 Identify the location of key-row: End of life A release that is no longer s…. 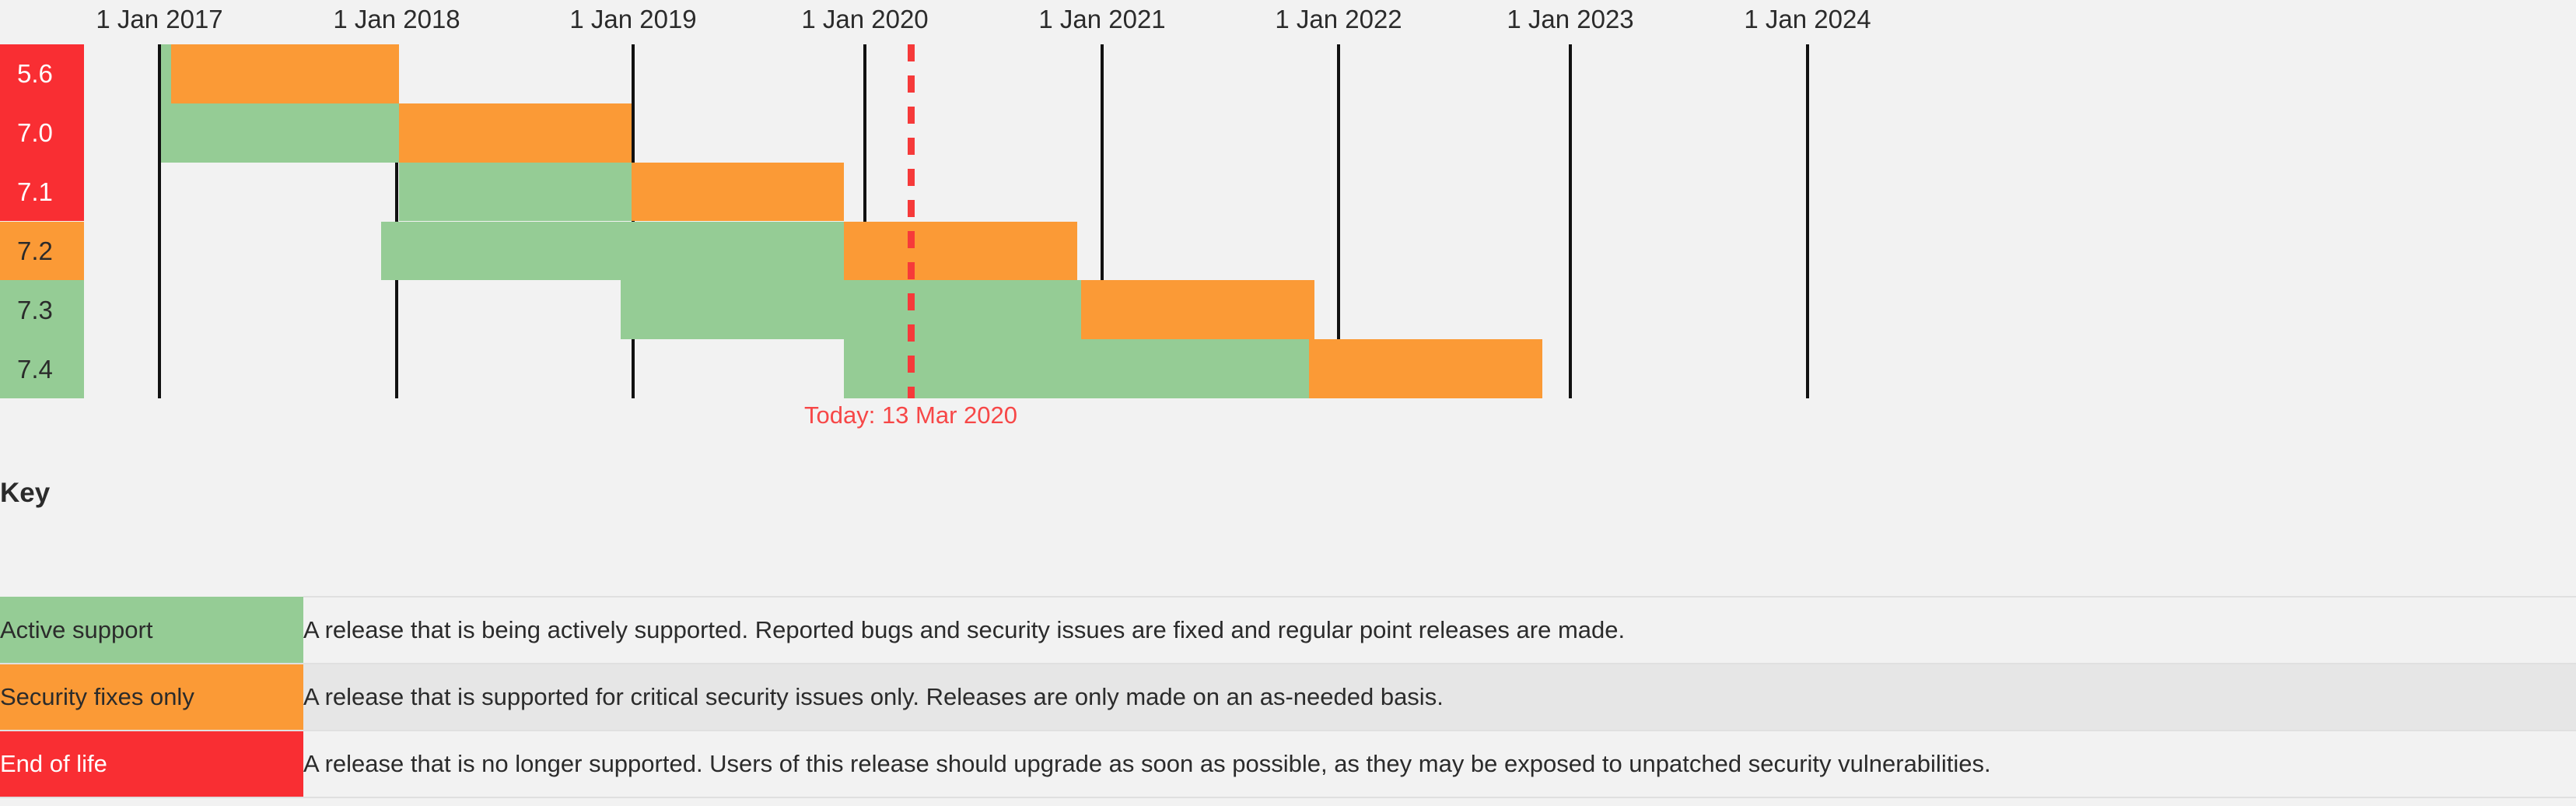
(1288, 764).